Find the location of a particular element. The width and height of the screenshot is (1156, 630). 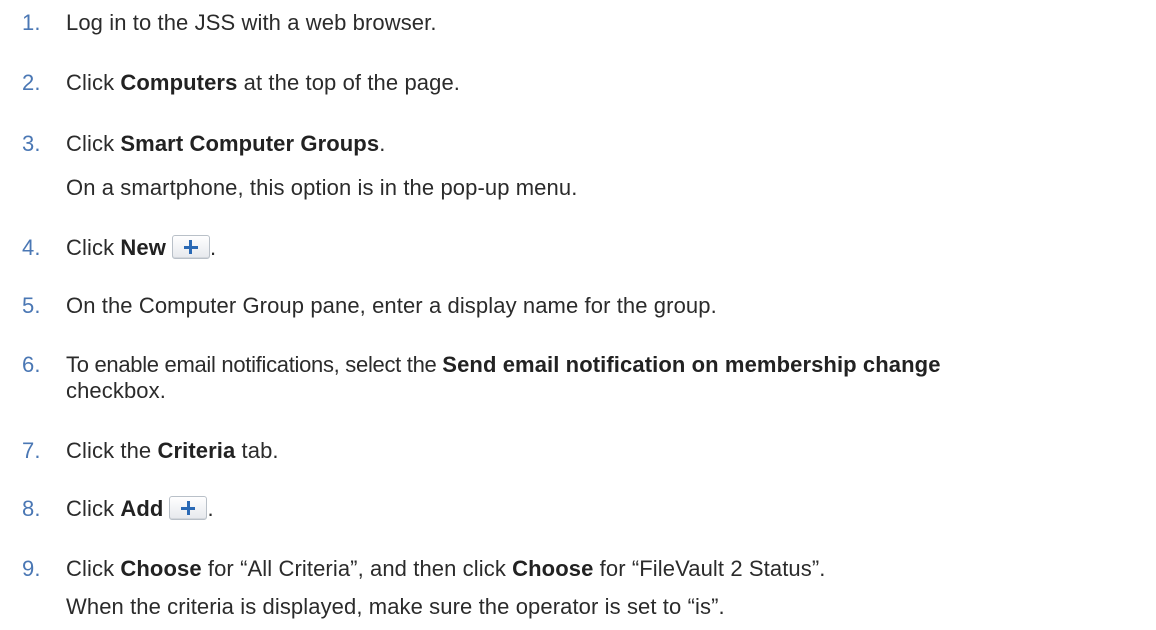

ui-term: Smart Computer Groups is located at coordinates (250, 143).